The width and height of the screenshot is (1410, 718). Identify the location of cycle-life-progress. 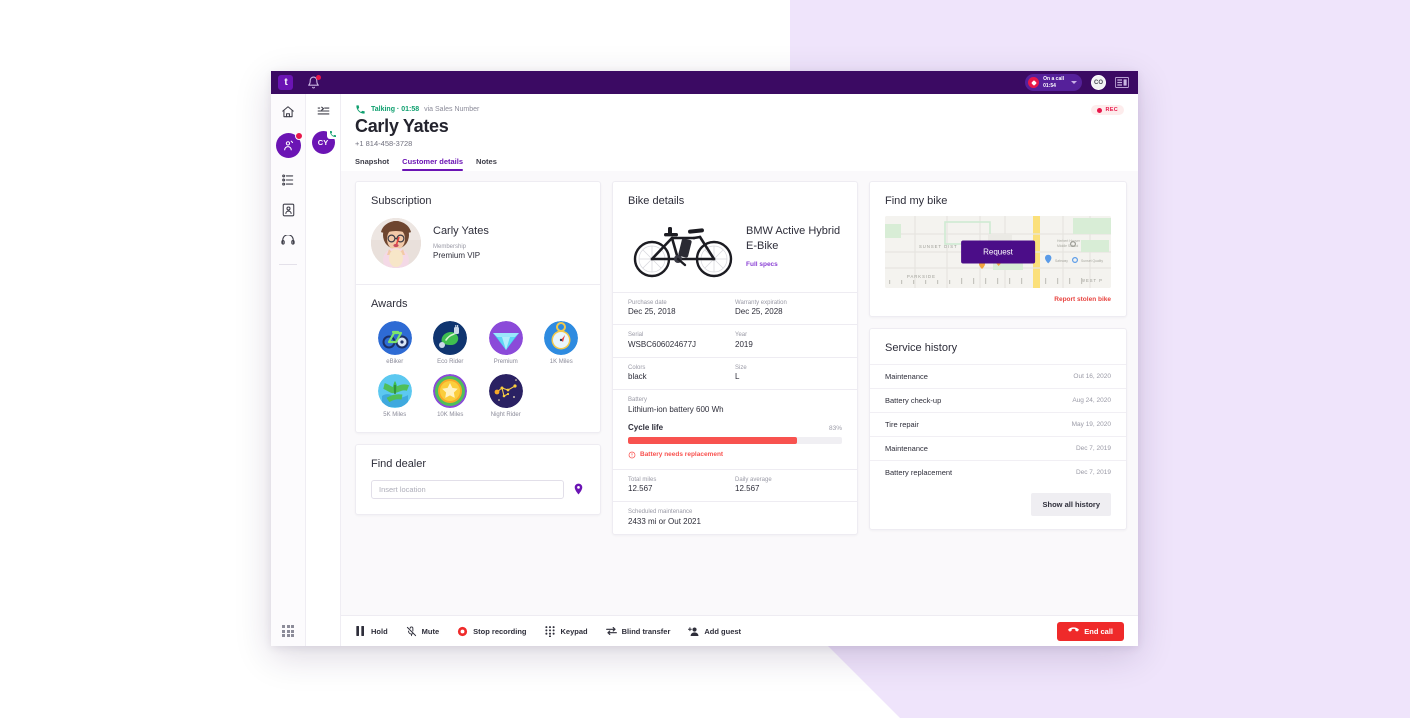
(735, 440).